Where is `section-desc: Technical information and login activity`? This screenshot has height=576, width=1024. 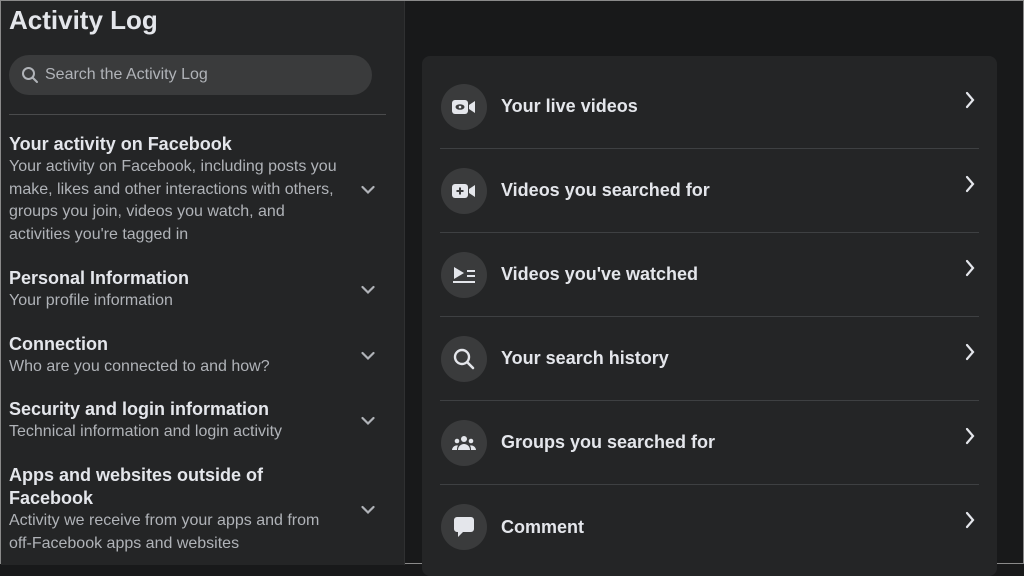 section-desc: Technical information and login activity is located at coordinates (146, 431).